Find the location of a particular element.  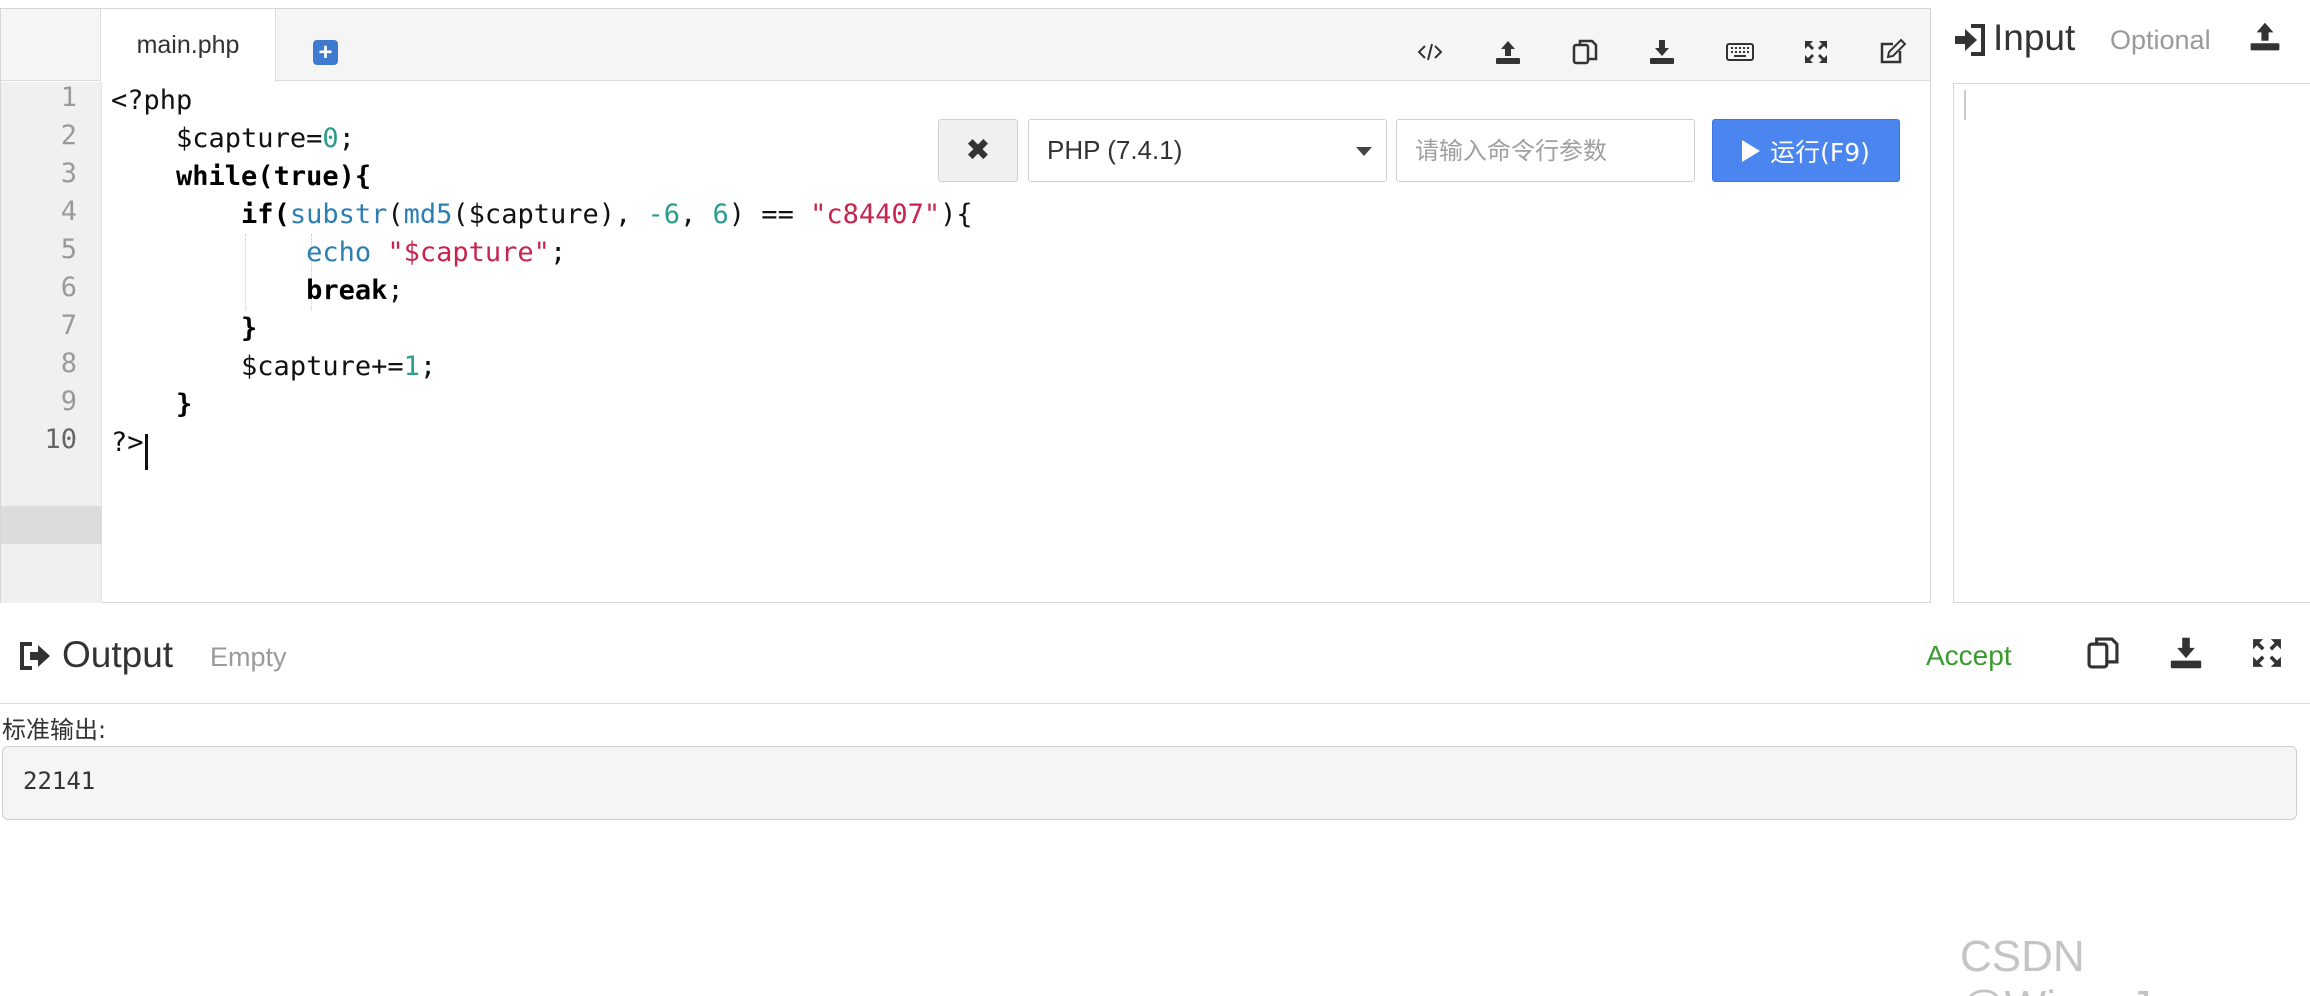

edit-icon is located at coordinates (1893, 52).